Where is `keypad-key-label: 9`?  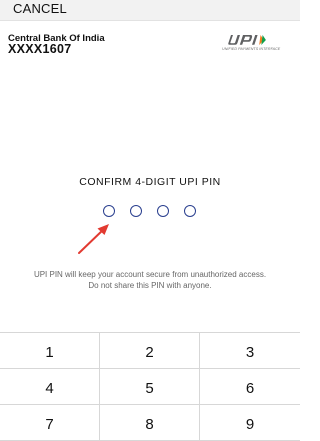 keypad-key-label: 9 is located at coordinates (250, 424).